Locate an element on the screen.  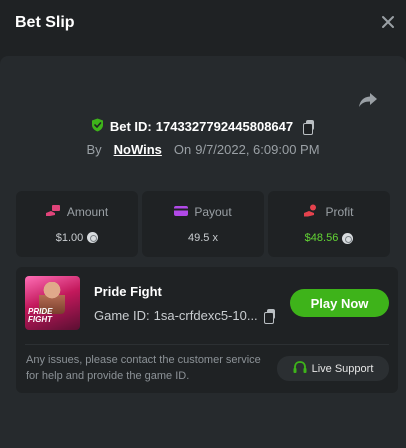
page-title: Bet Slip is located at coordinates (45, 22).